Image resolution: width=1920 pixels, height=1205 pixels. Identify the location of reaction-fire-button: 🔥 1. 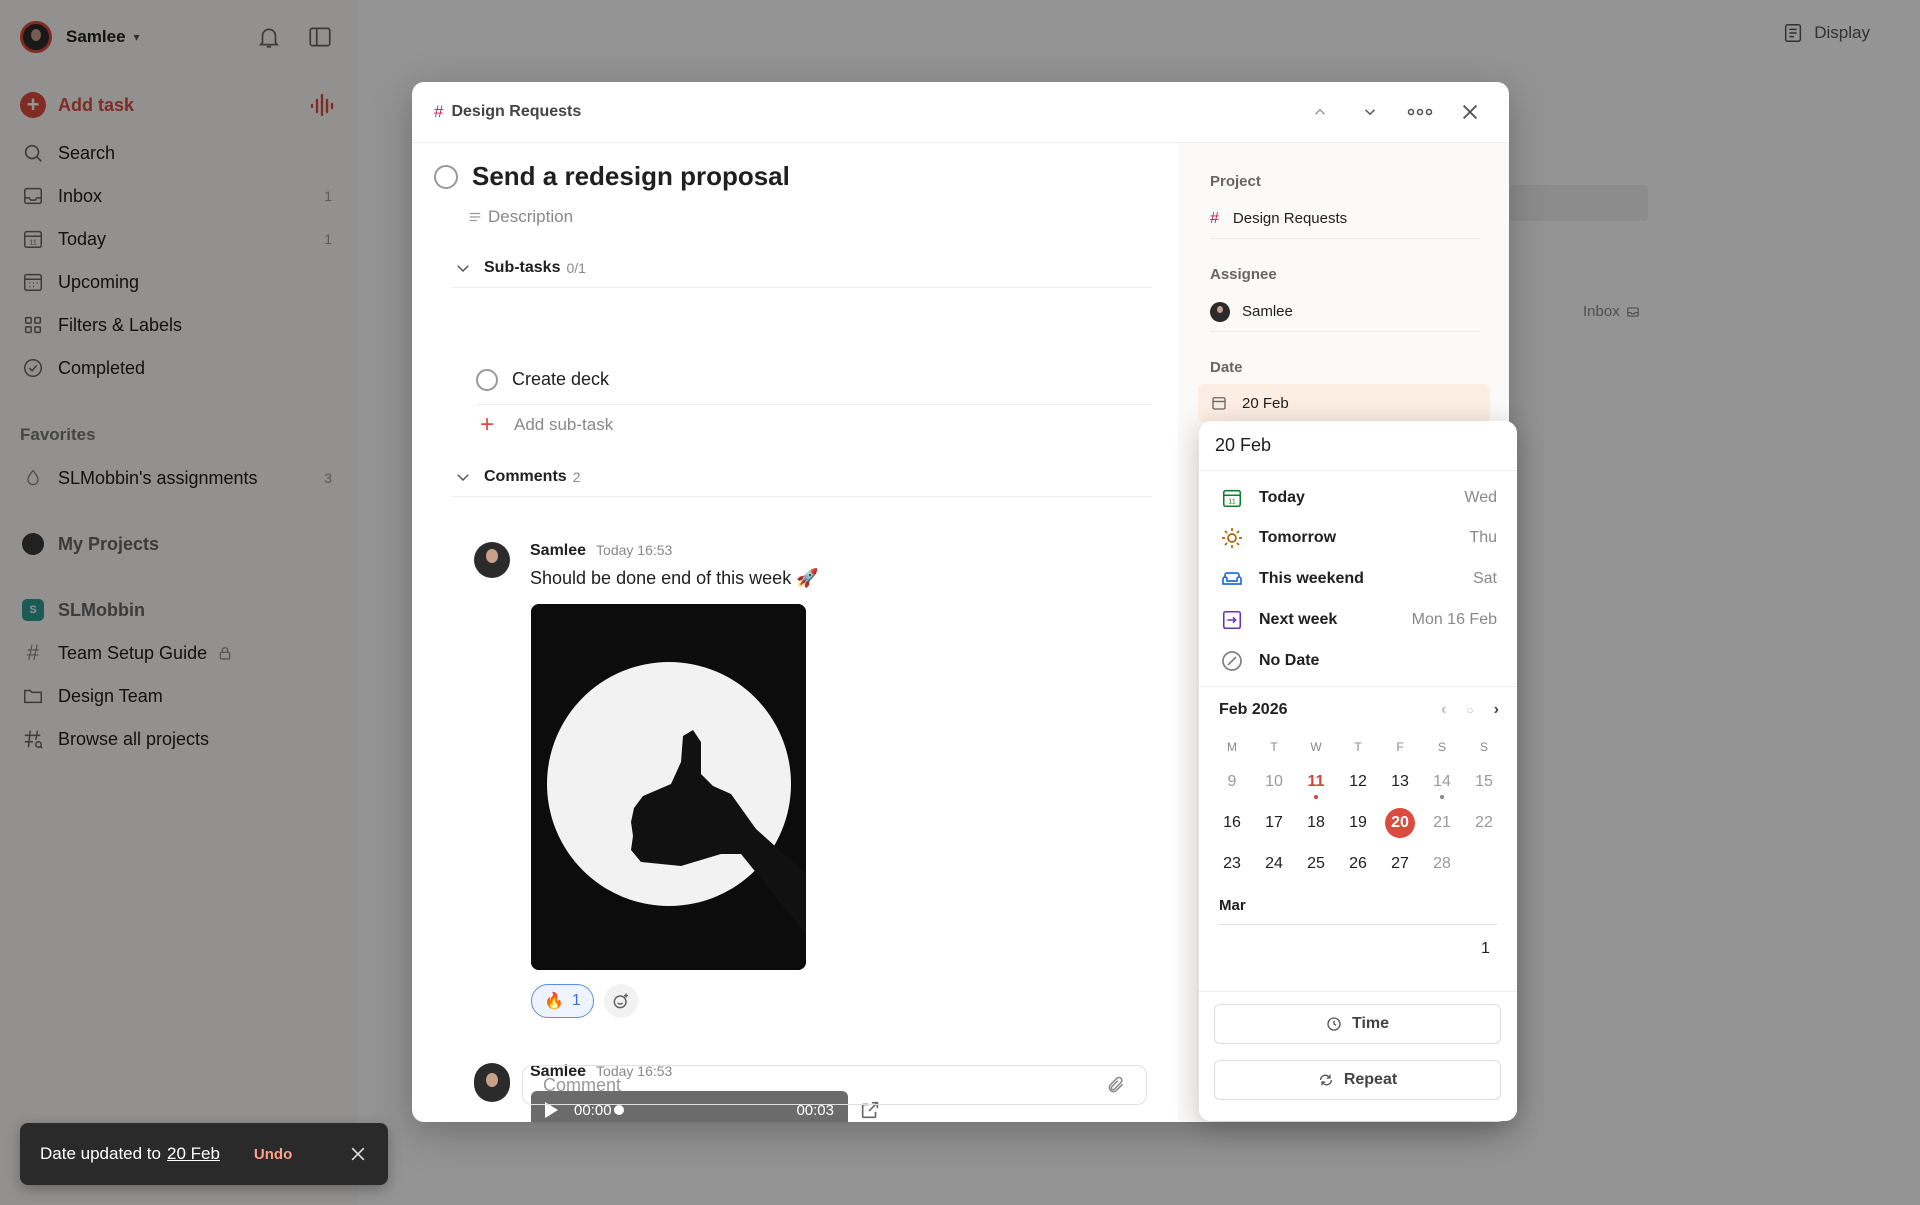
(562, 1001).